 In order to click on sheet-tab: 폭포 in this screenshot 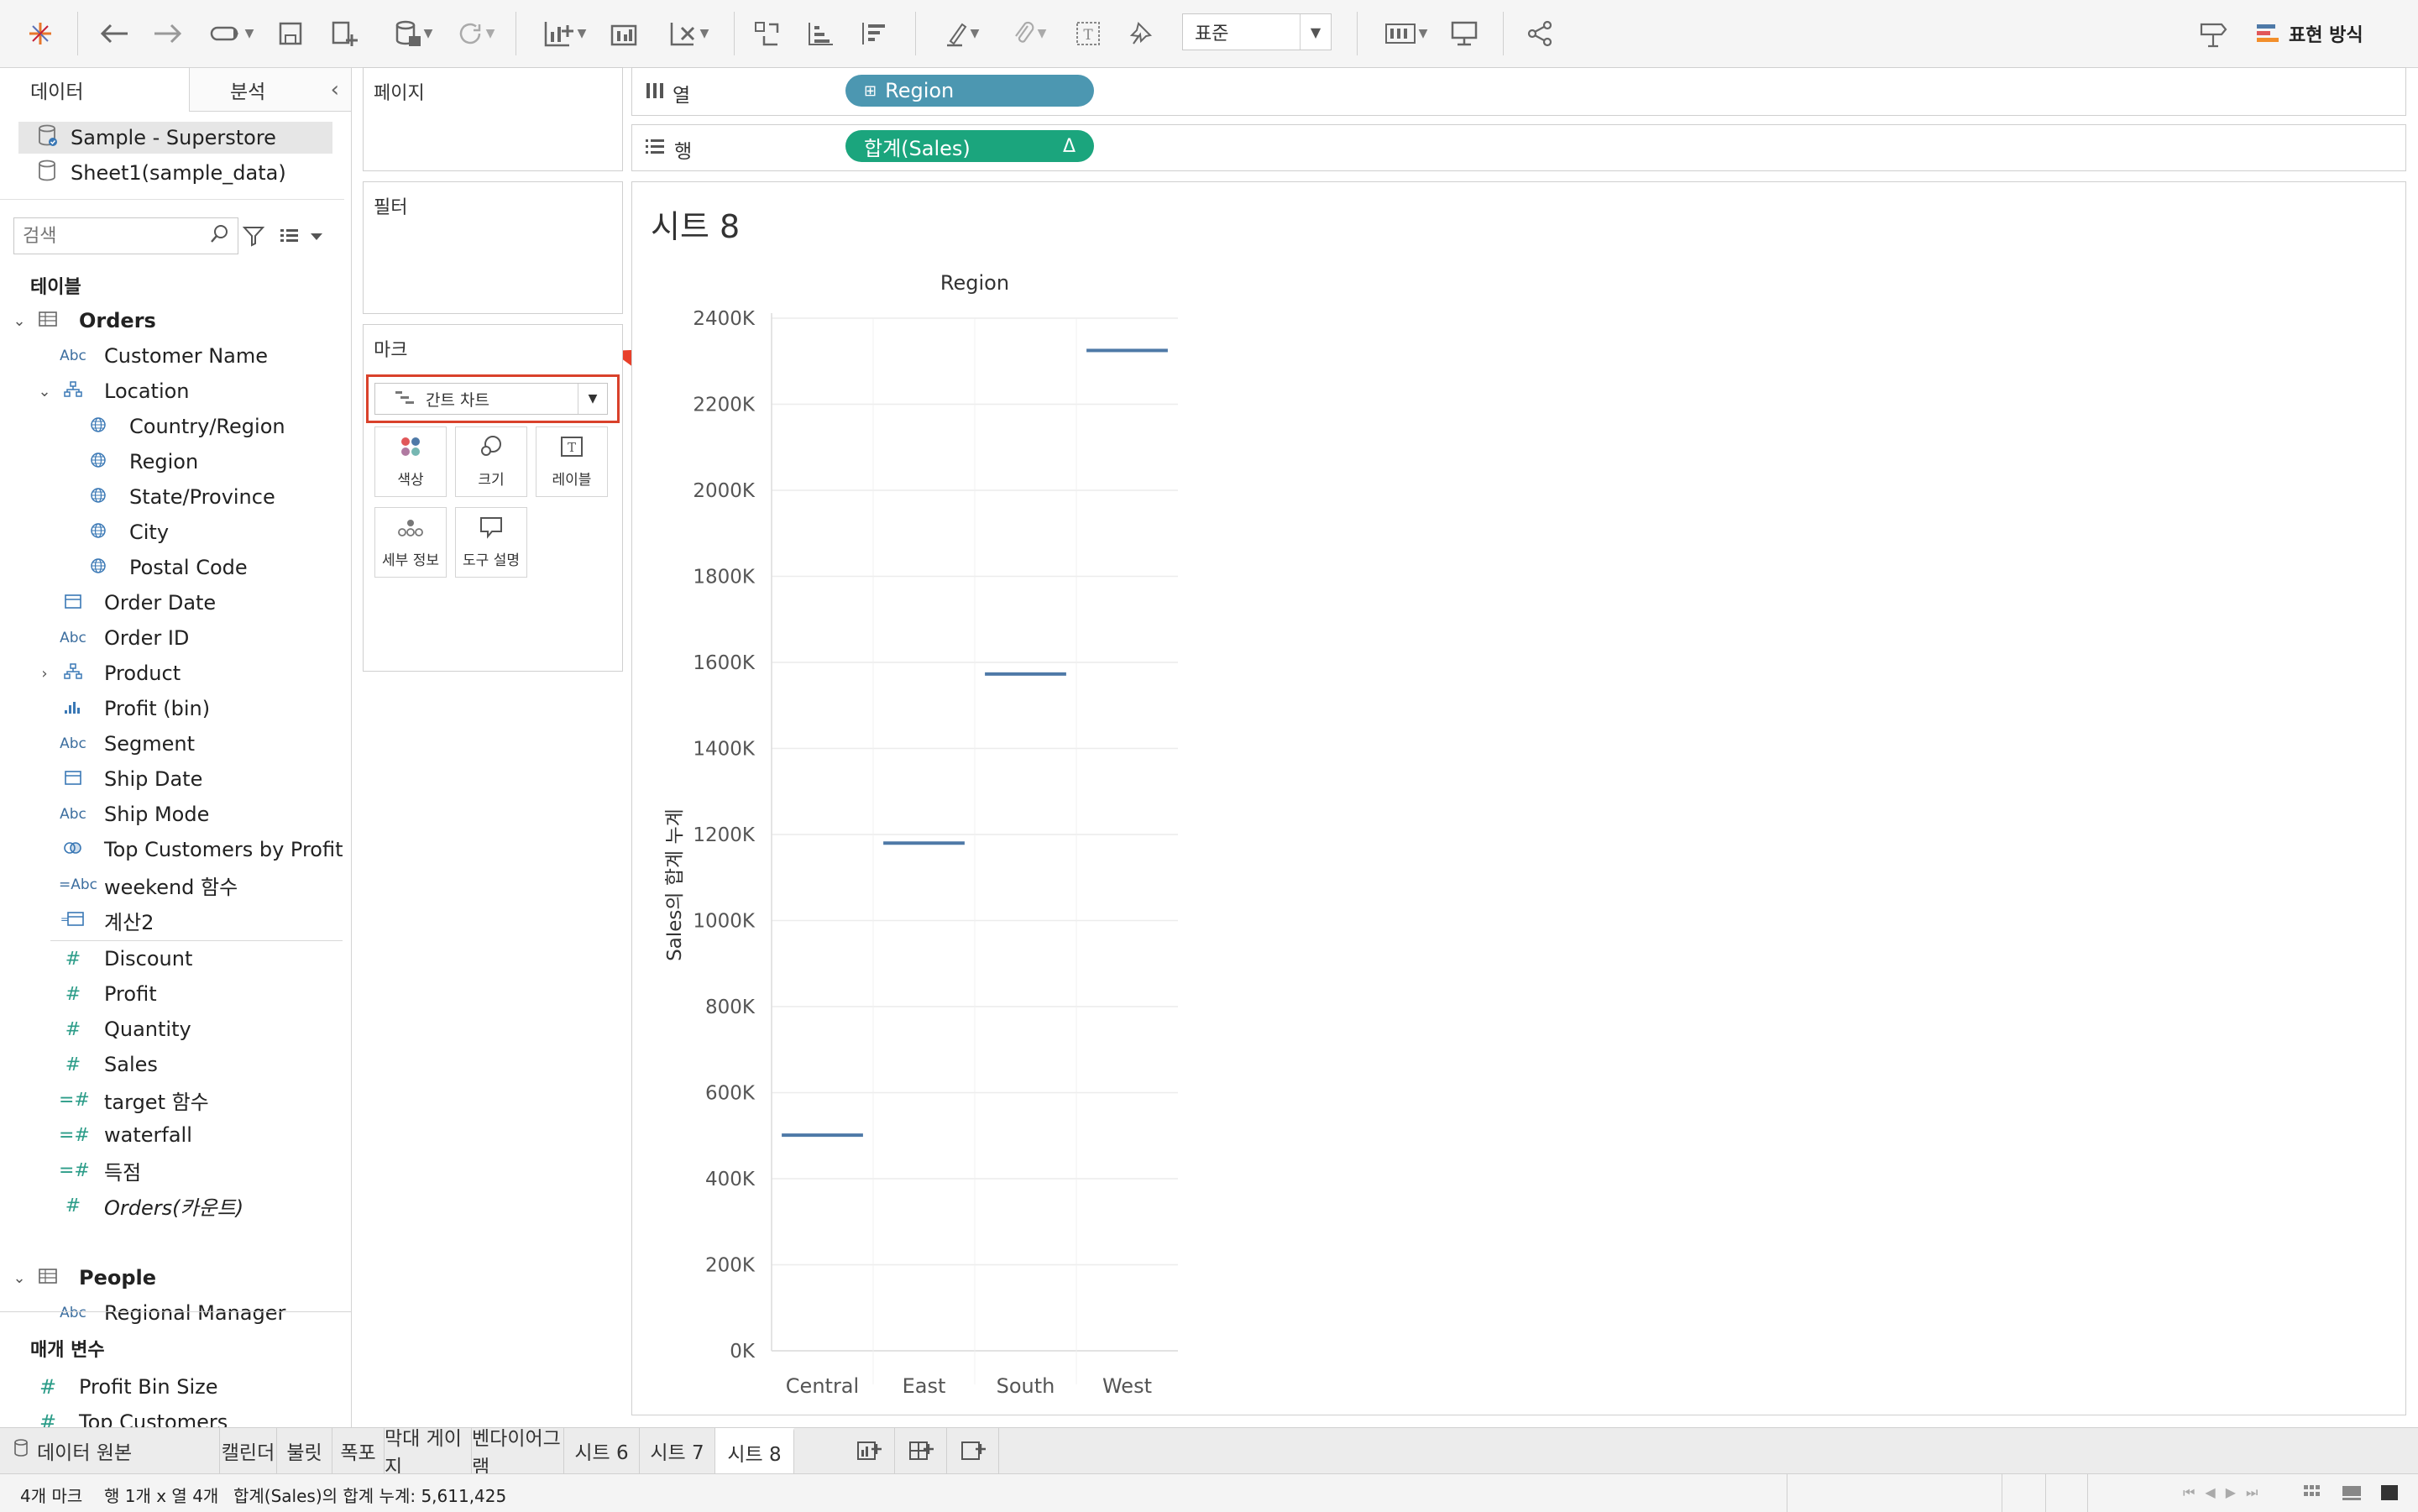, I will do `click(358, 1450)`.